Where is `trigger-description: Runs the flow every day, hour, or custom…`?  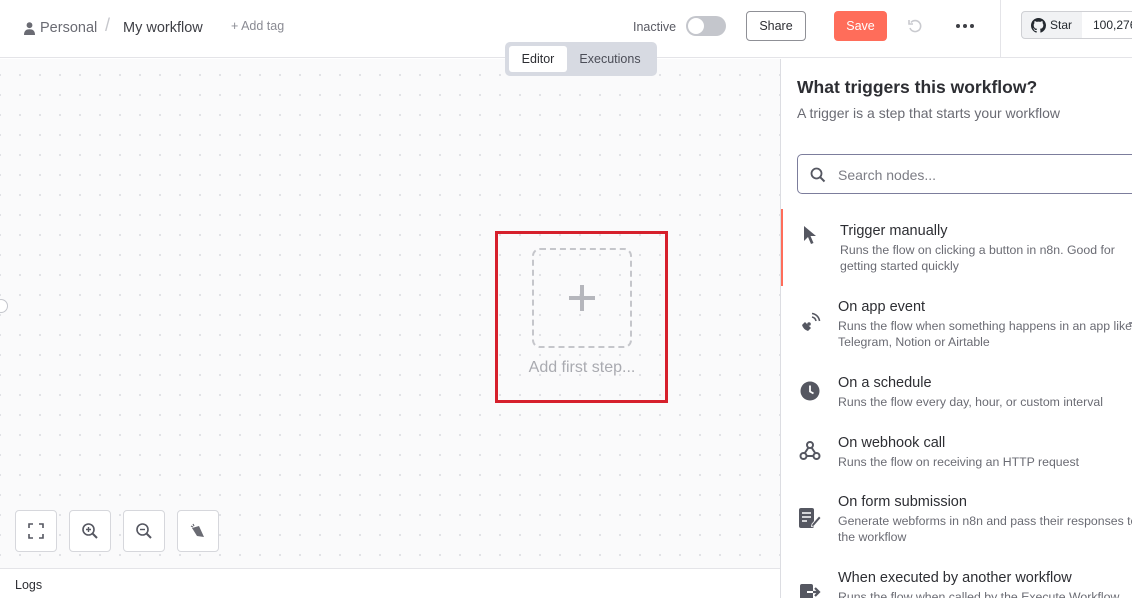
trigger-description: Runs the flow every day, hour, or custom… is located at coordinates (970, 402).